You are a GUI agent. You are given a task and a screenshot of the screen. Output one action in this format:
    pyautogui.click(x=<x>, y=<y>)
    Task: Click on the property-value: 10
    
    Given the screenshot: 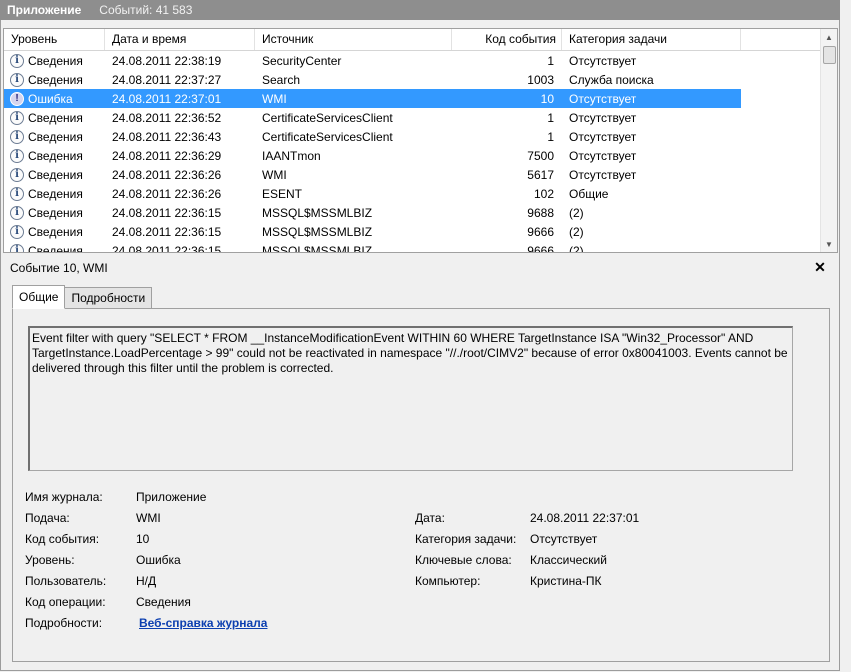 What is the action you would take?
    pyautogui.click(x=143, y=539)
    